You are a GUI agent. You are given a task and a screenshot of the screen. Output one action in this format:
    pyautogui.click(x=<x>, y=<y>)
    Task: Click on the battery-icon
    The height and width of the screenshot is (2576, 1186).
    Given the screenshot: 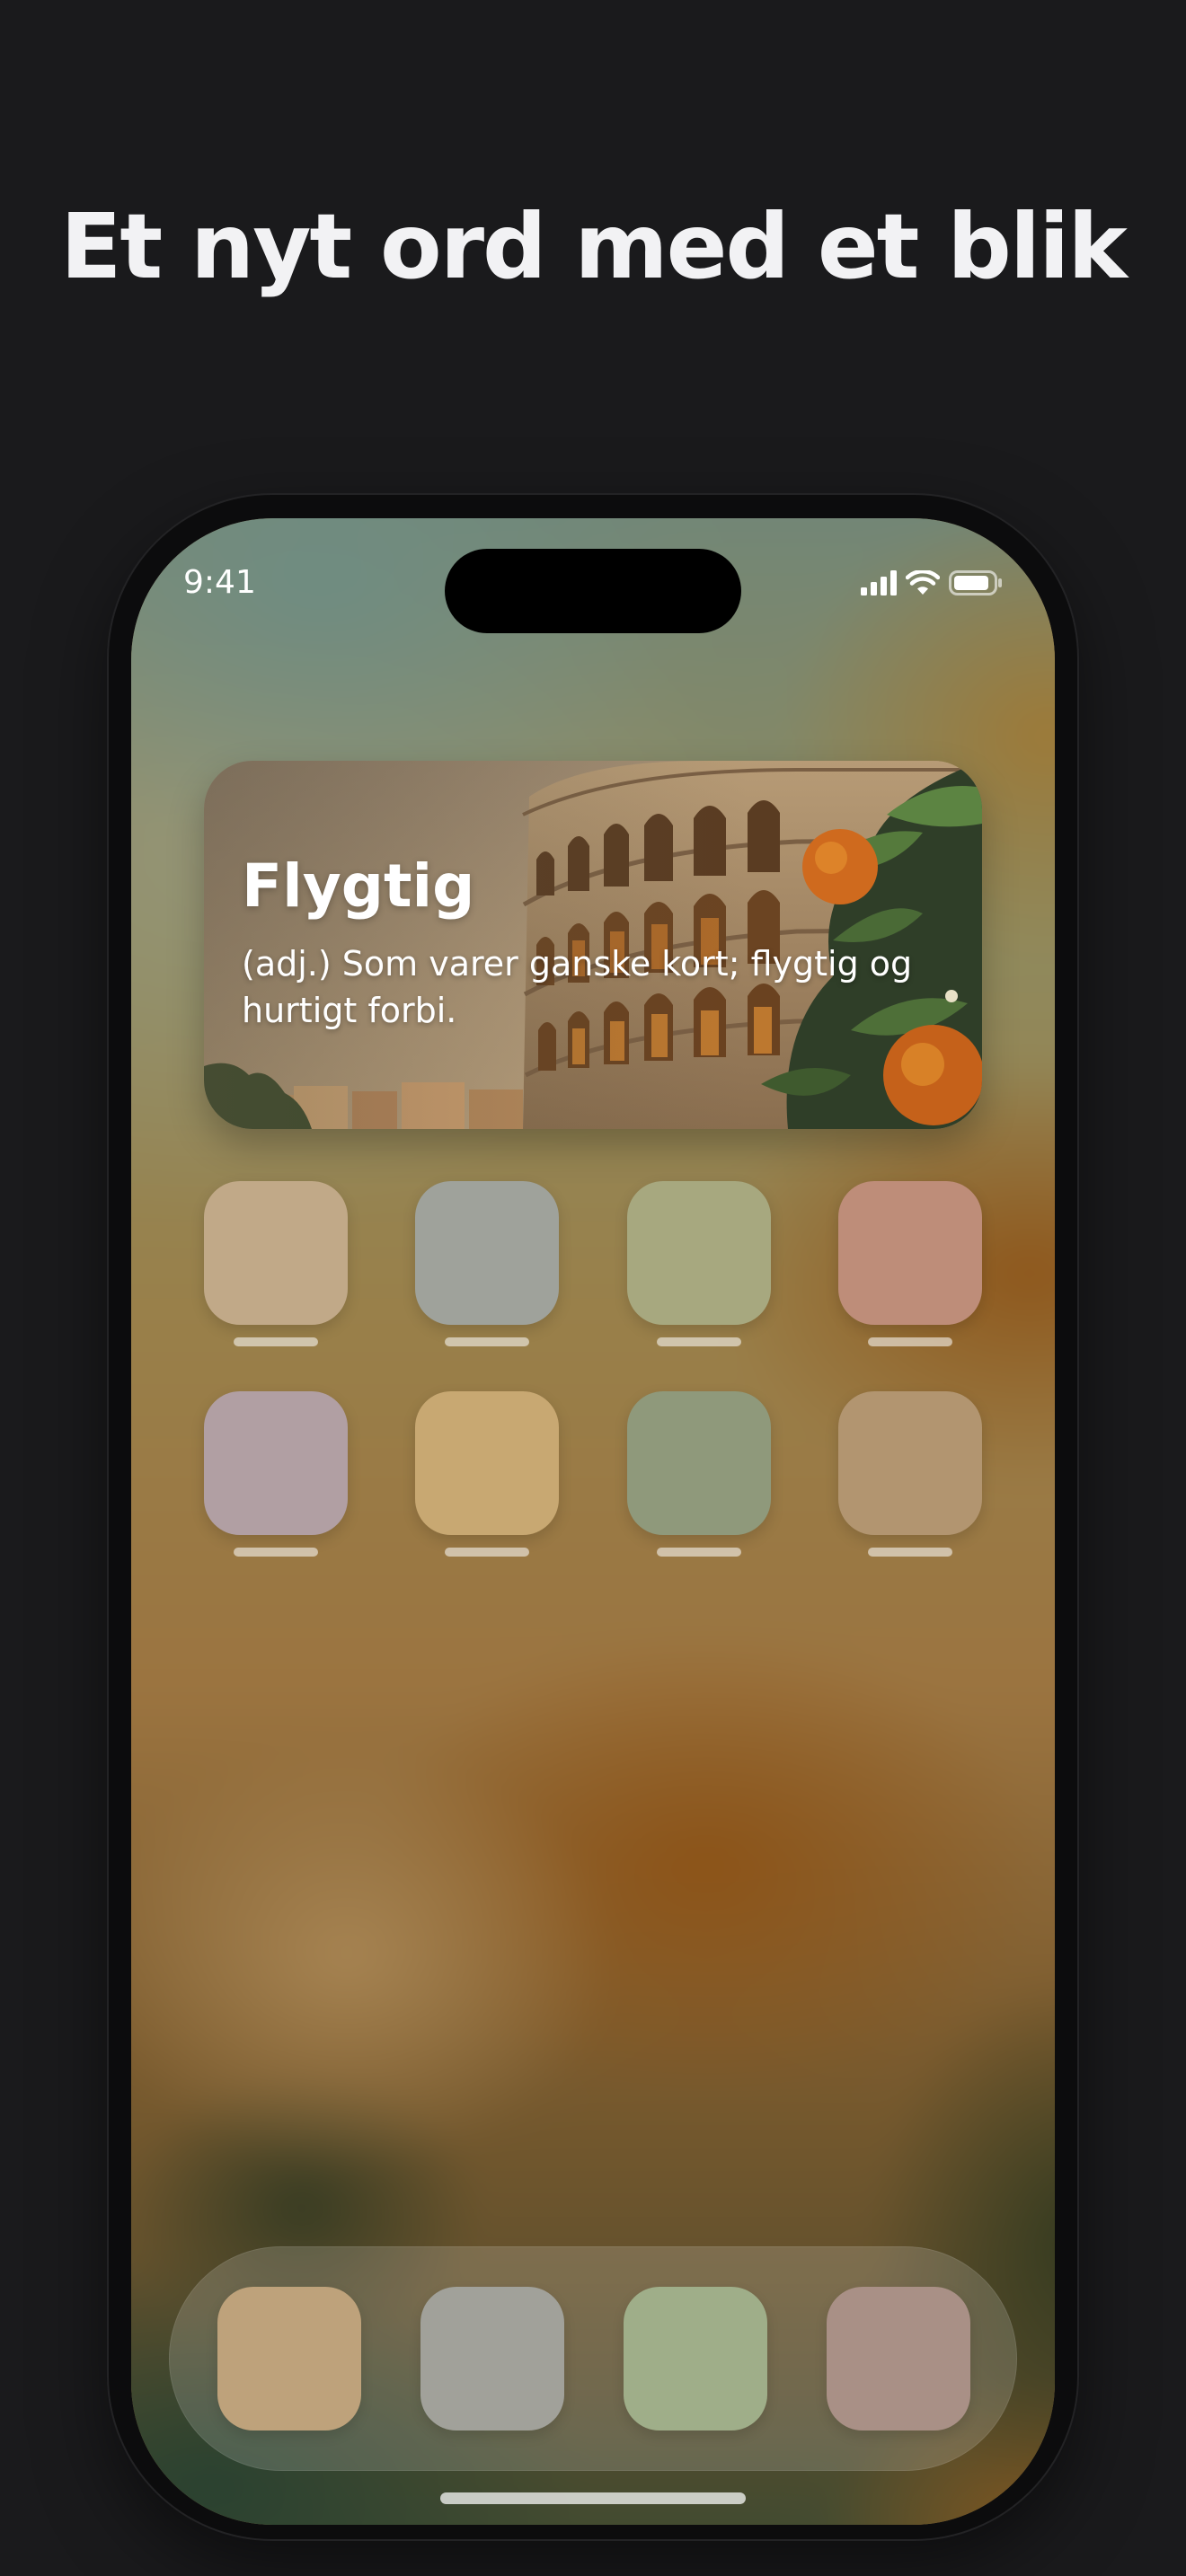 What is the action you would take?
    pyautogui.click(x=975, y=582)
    